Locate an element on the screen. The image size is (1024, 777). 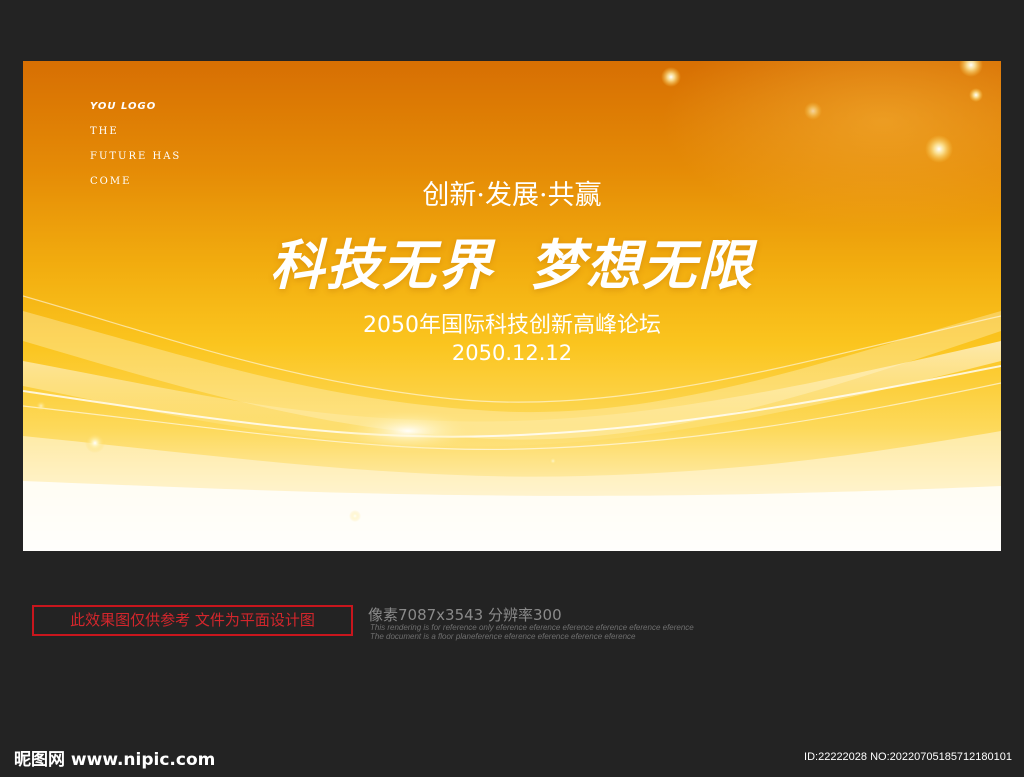
tagline-line-2: FUTURE HAS is located at coordinates (136, 156).